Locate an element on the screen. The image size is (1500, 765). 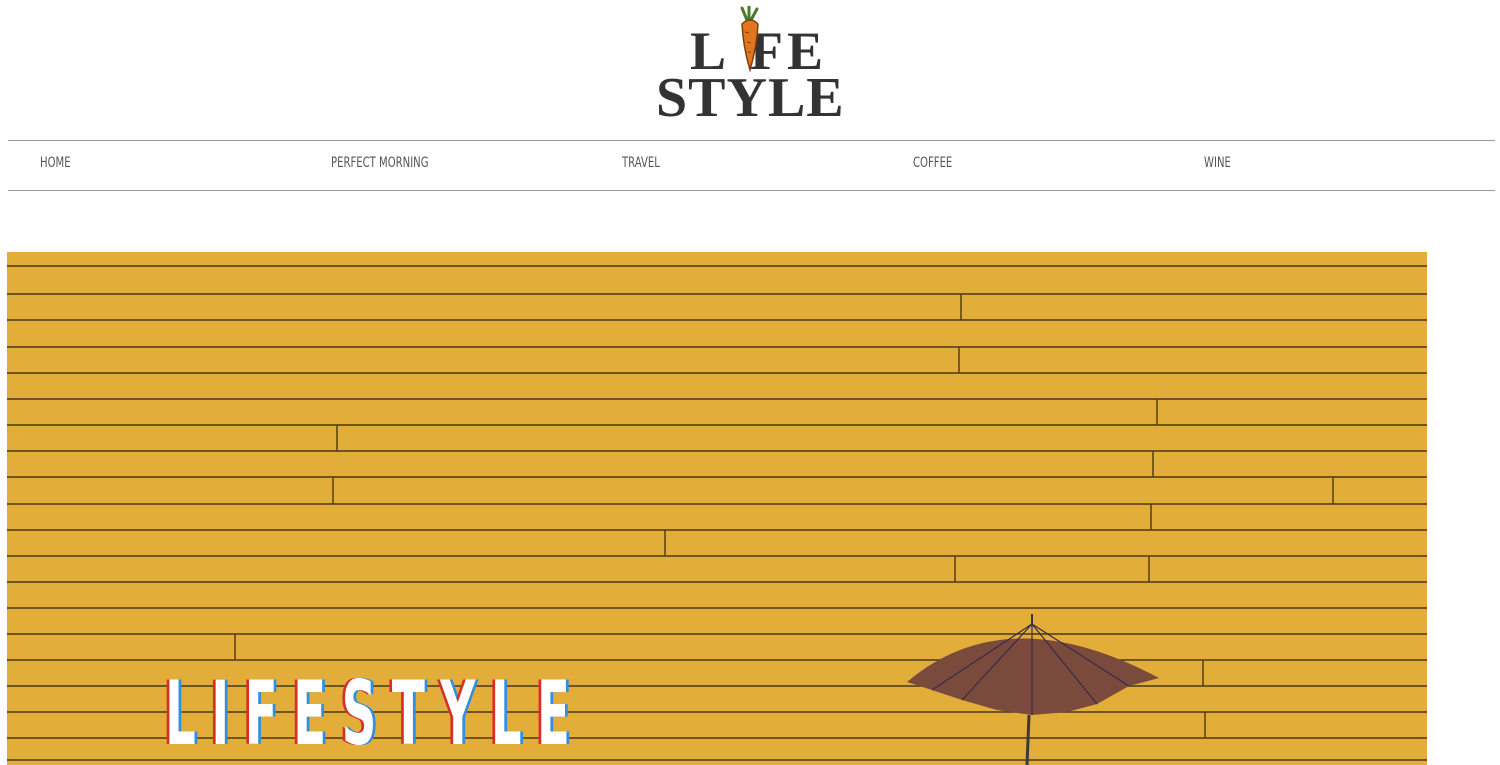
nav-item-wine: WINE is located at coordinates (1217, 163).